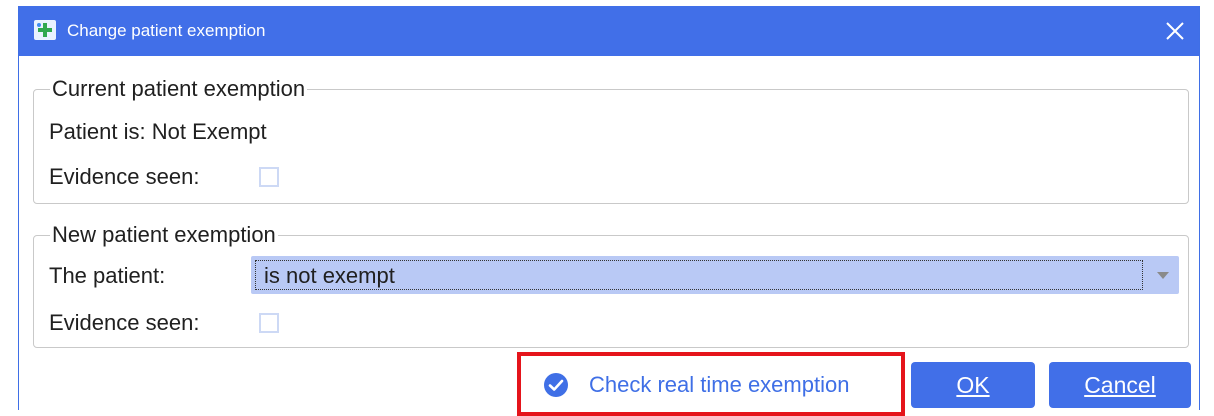 The width and height of the screenshot is (1214, 416). I want to click on cancel-button: Cancel, so click(1120, 385).